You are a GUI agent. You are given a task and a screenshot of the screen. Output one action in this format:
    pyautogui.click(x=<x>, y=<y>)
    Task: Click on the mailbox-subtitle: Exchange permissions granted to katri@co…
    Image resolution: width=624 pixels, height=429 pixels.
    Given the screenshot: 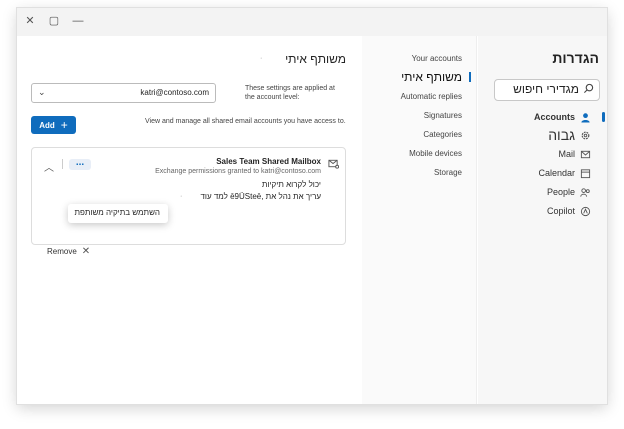 What is the action you would take?
    pyautogui.click(x=238, y=171)
    